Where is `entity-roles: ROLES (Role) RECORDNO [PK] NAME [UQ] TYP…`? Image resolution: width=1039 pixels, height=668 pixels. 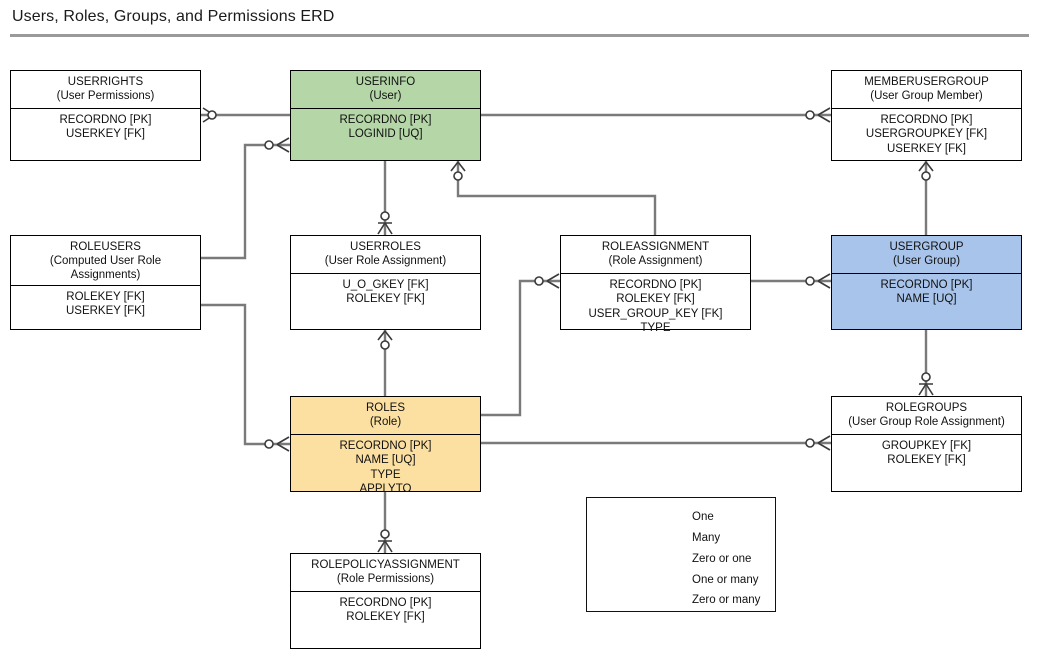 entity-roles: ROLES (Role) RECORDNO [PK] NAME [UQ] TYP… is located at coordinates (385, 445).